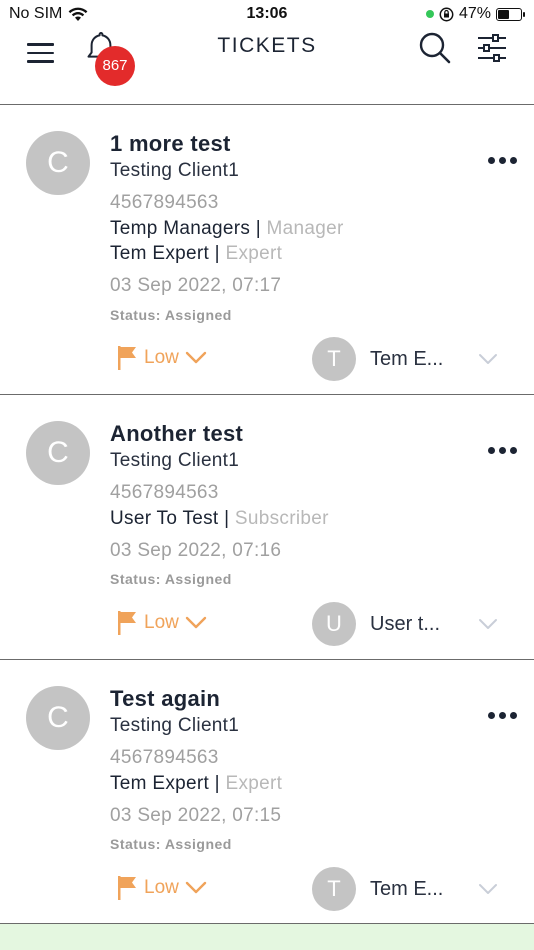 The width and height of the screenshot is (534, 950). What do you see at coordinates (219, 518) in the screenshot?
I see `assignment-line: User To Test | Subscriber` at bounding box center [219, 518].